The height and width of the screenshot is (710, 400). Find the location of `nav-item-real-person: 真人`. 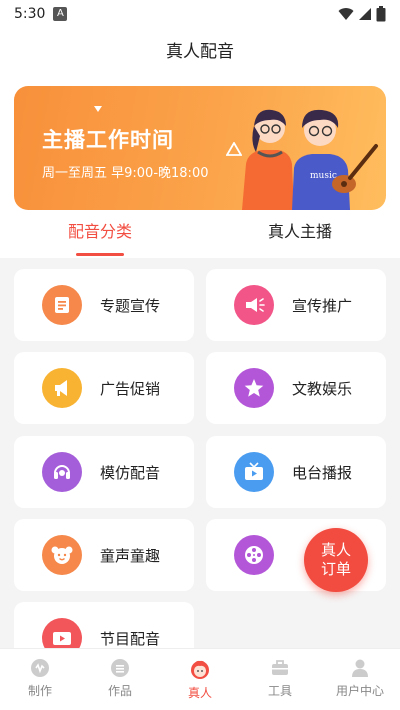

nav-item-real-person: 真人 is located at coordinates (200, 679).